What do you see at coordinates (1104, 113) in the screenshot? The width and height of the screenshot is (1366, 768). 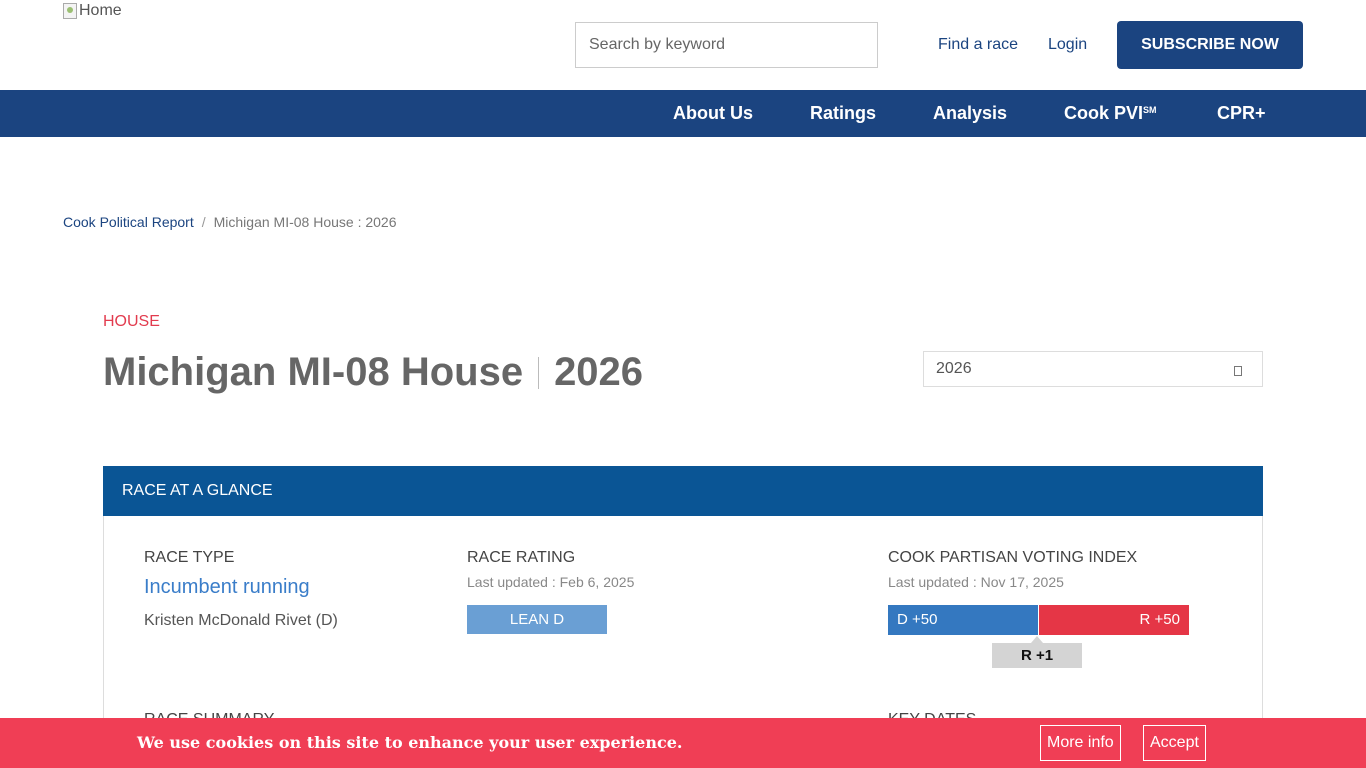 I see `nav-item-cook-pvi-label: Cook PVI` at bounding box center [1104, 113].